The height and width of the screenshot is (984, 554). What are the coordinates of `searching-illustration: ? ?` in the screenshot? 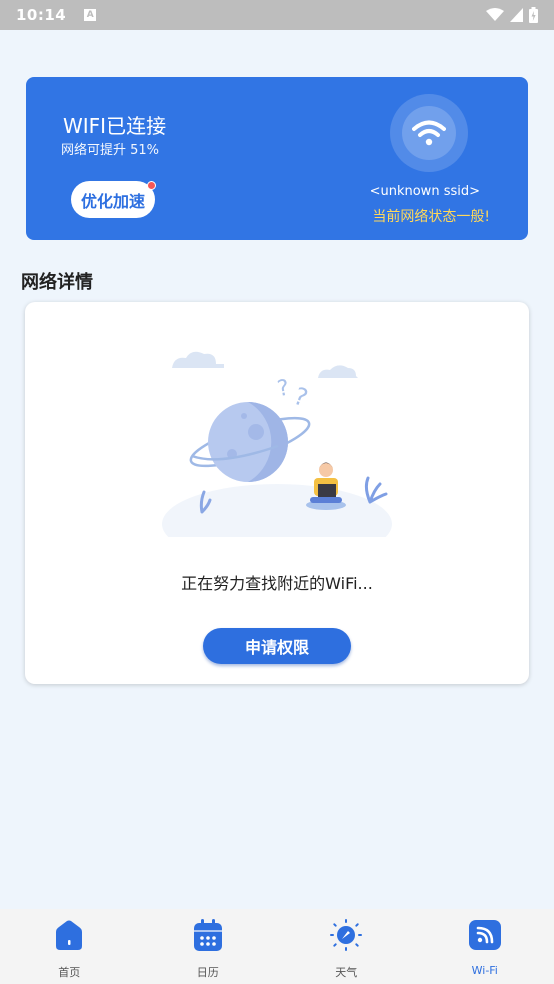 It's located at (277, 444).